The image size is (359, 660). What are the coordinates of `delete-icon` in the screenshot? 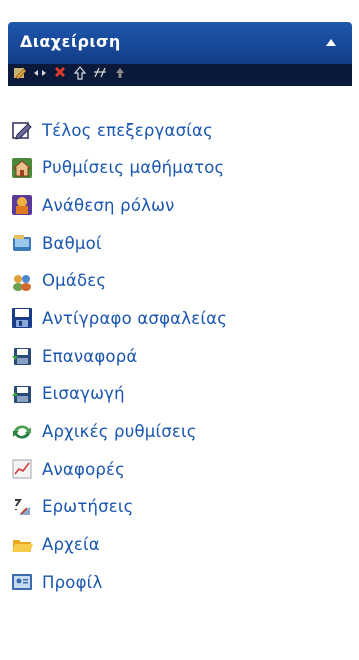 It's located at (60, 75).